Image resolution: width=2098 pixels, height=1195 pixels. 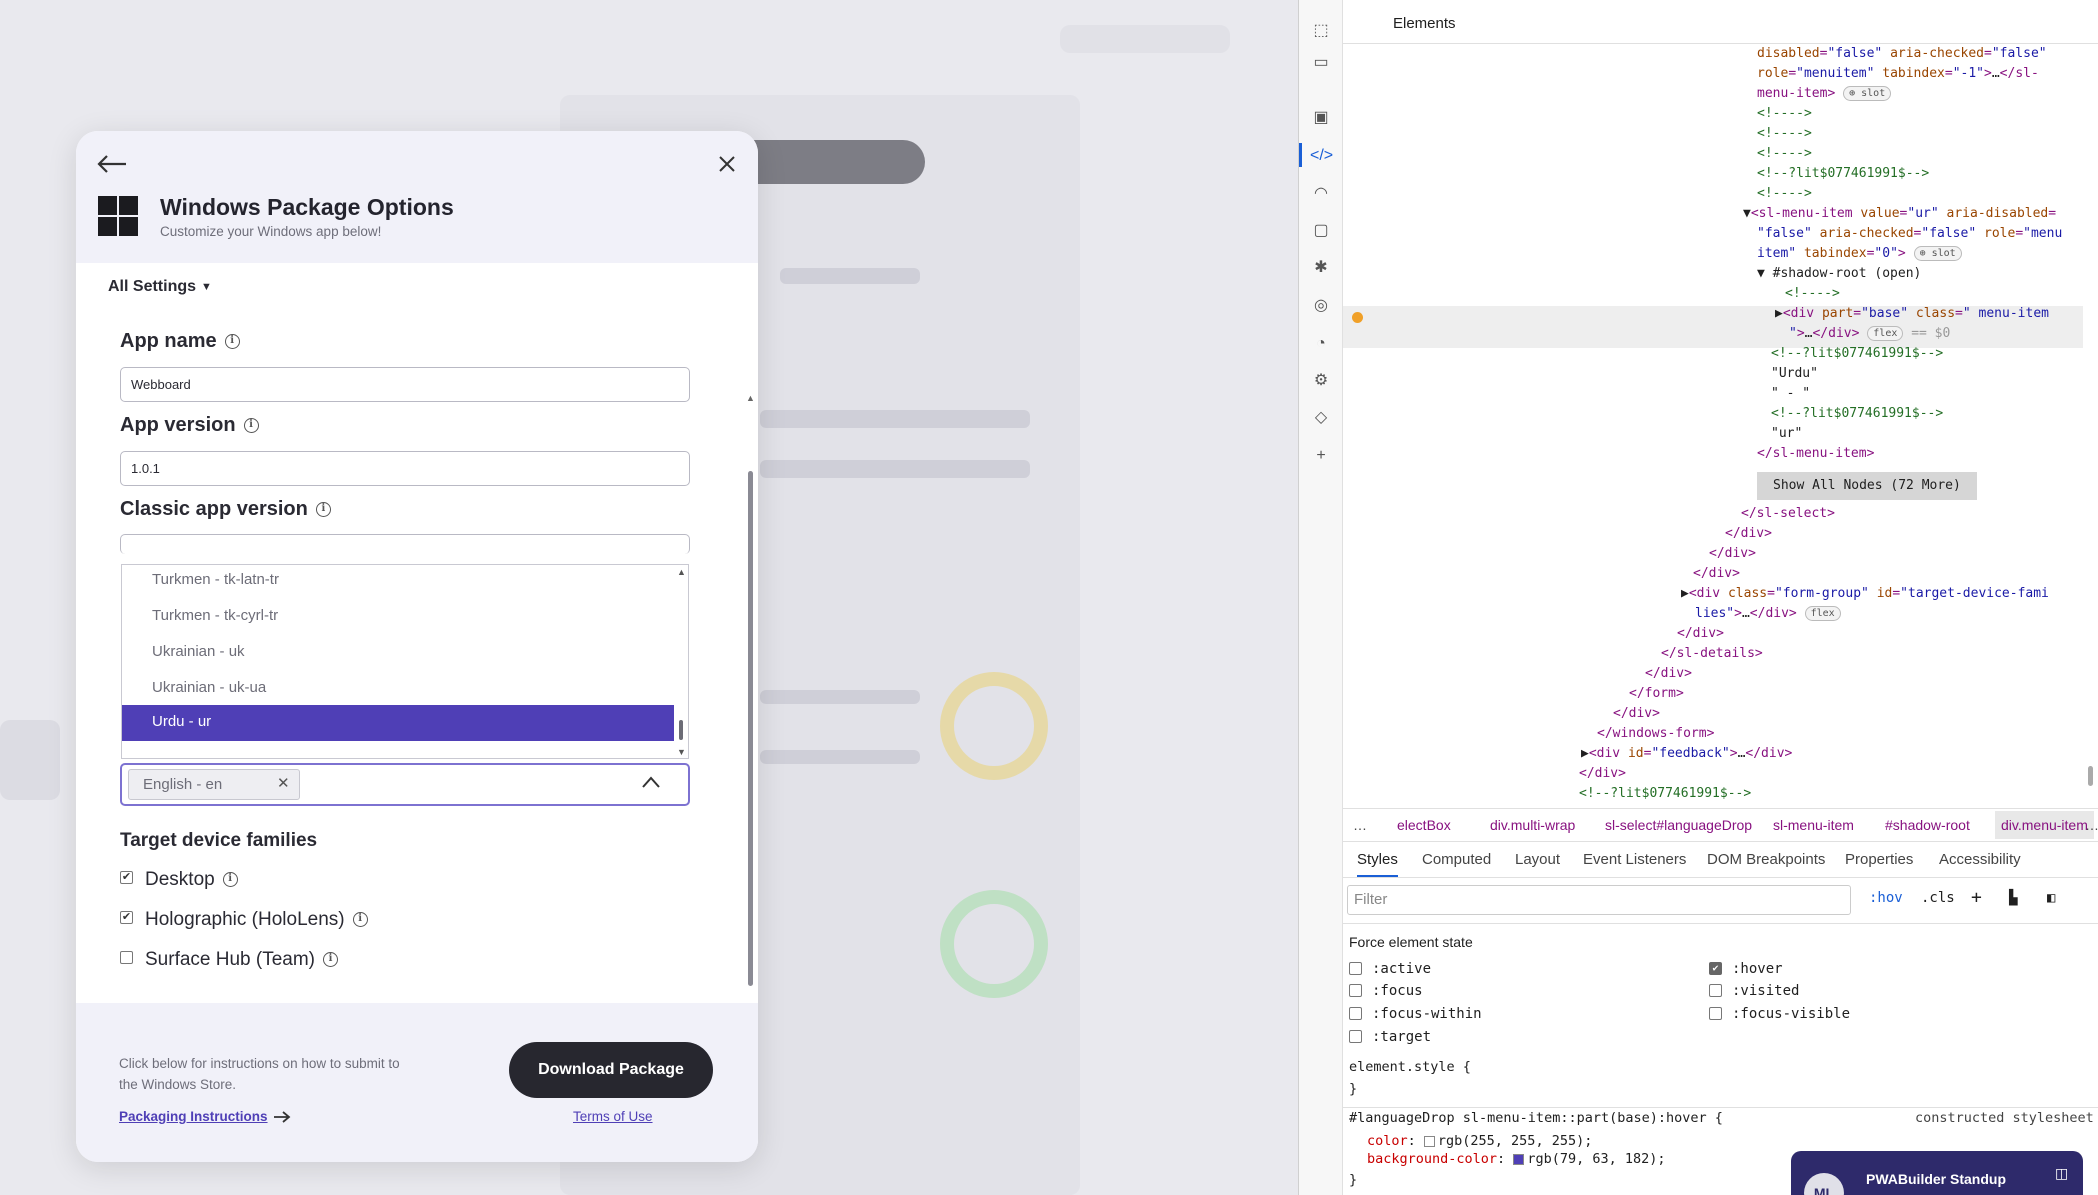 What do you see at coordinates (681, 752) in the screenshot?
I see `scroll-down-icon: ▼` at bounding box center [681, 752].